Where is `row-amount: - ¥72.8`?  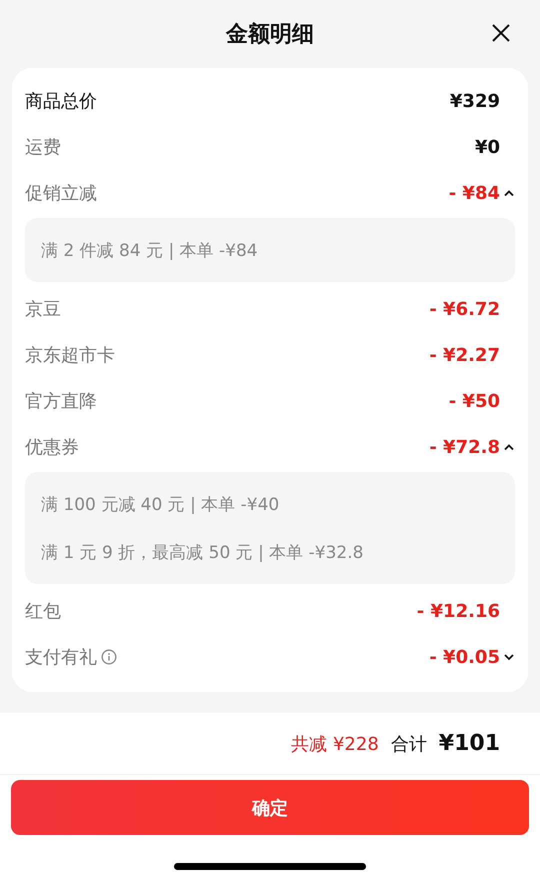
row-amount: - ¥72.8 is located at coordinates (464, 447).